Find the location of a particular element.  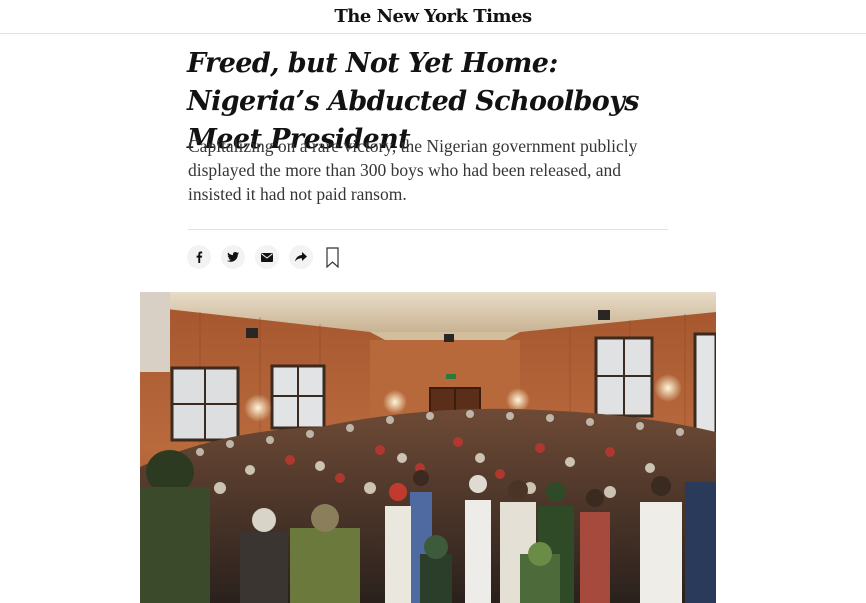

email-icon is located at coordinates (267, 257).